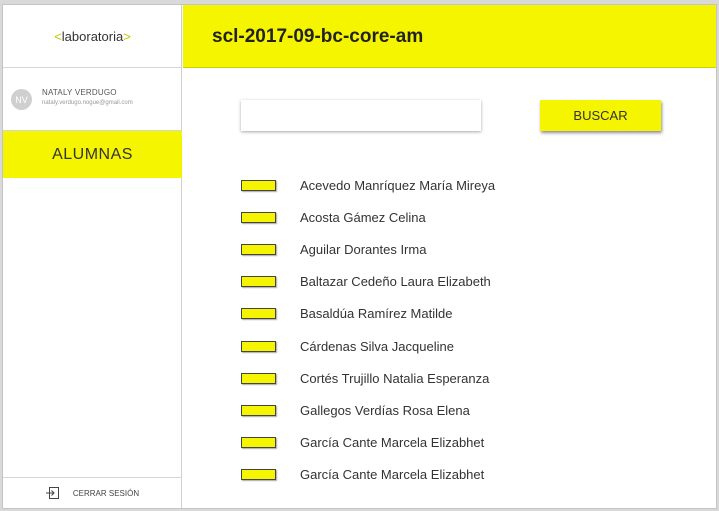 The height and width of the screenshot is (511, 719). Describe the element at coordinates (87, 103) in the screenshot. I see `profile-email: nataly.verdugo.nogue@gmail.com` at that location.